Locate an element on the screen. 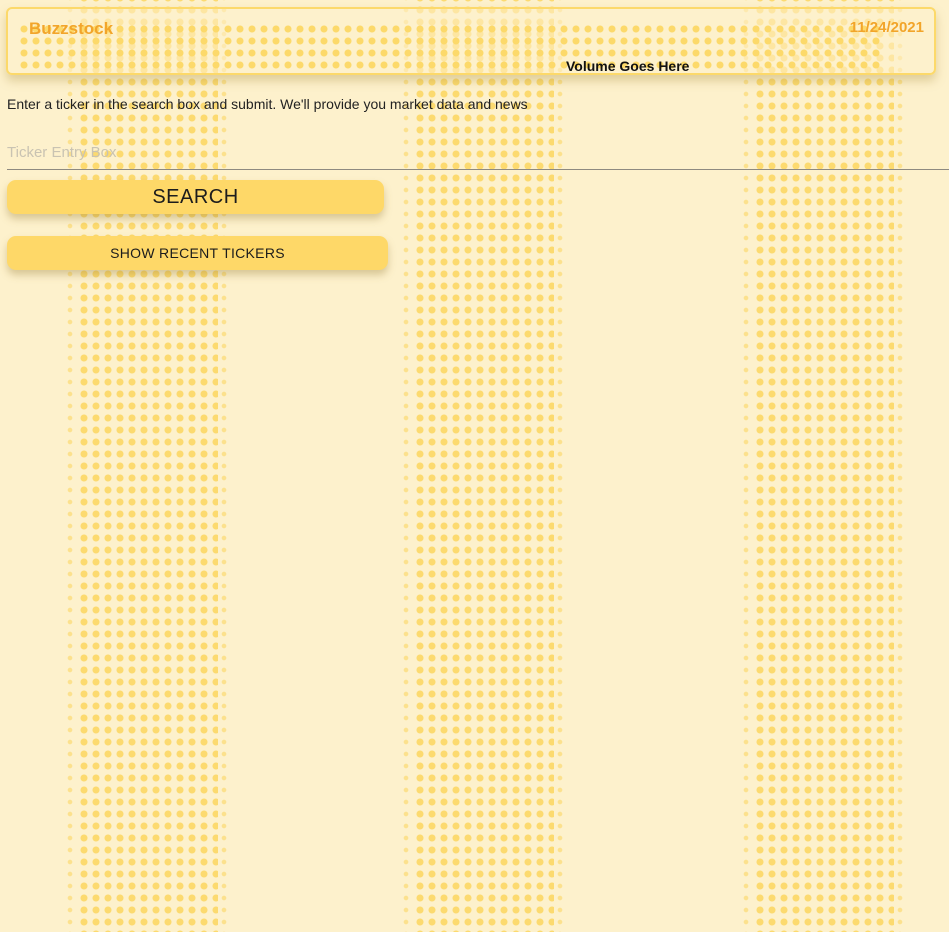 The image size is (949, 932). show-recent-tickers-button: SHOW RECENT TICKERS is located at coordinates (197, 253).